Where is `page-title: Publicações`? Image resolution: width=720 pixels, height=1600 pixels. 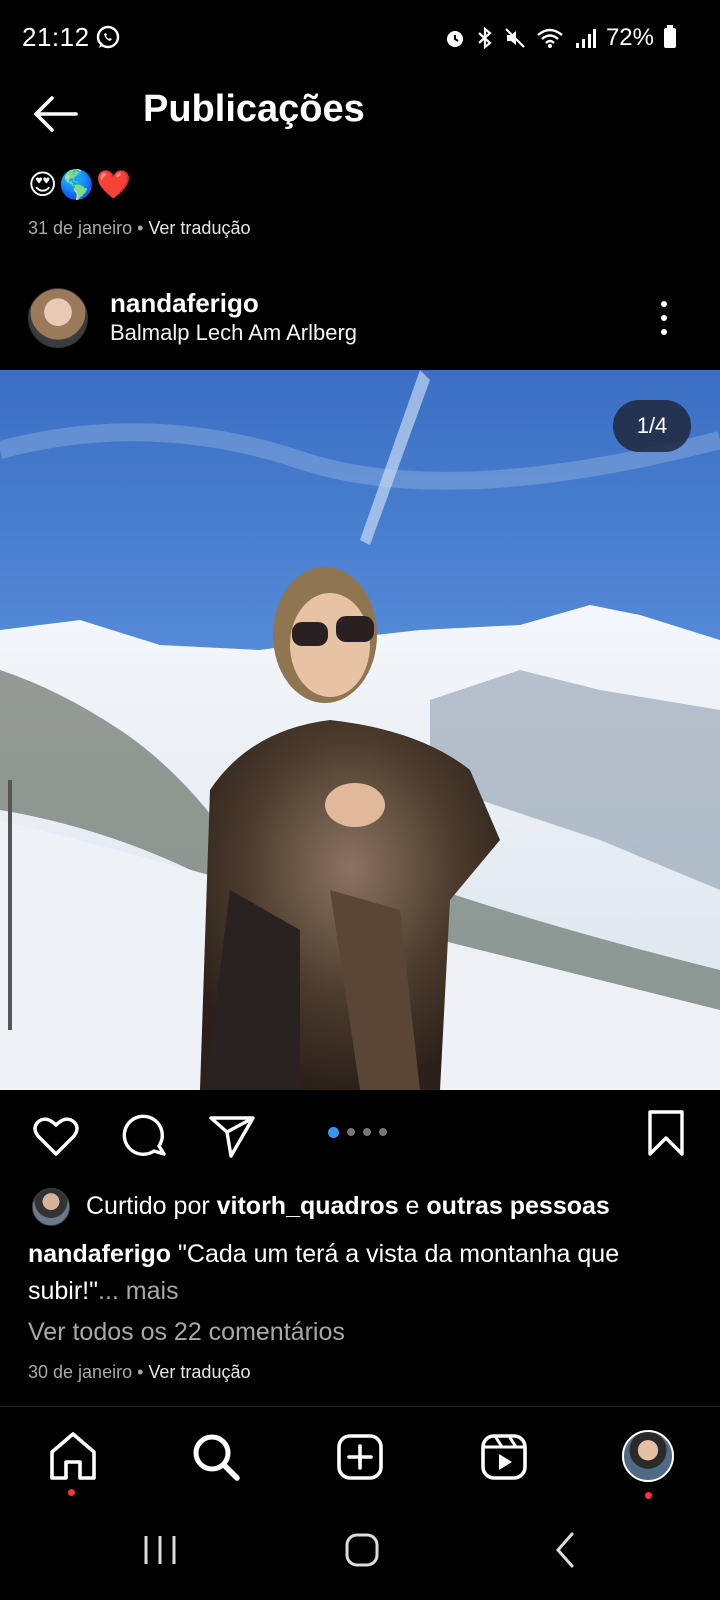 page-title: Publicações is located at coordinates (254, 109).